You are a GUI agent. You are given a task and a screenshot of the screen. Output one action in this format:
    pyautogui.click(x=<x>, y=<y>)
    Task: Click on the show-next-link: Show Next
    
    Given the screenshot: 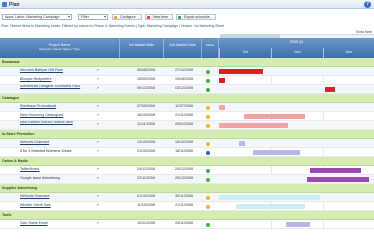 What is the action you would take?
    pyautogui.click(x=364, y=32)
    